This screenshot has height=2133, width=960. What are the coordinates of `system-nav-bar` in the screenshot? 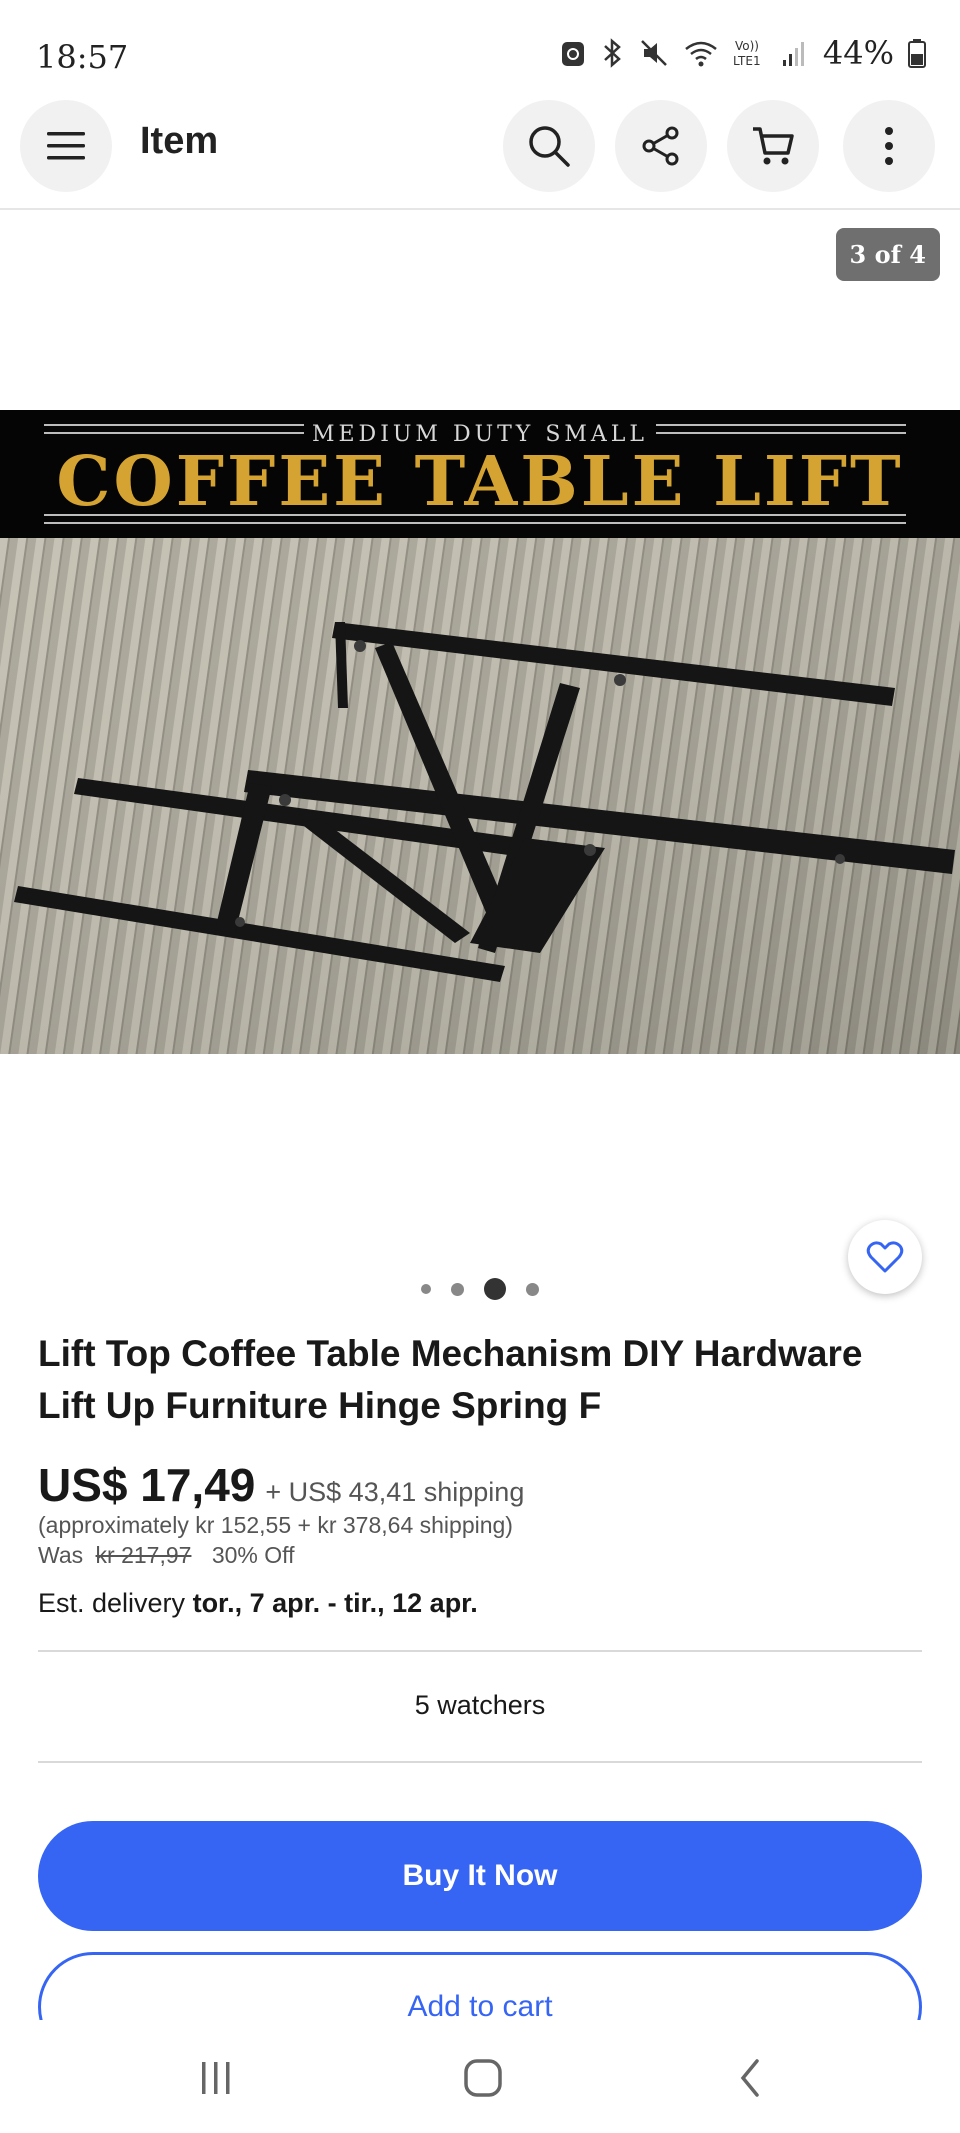 It's located at (480, 2076).